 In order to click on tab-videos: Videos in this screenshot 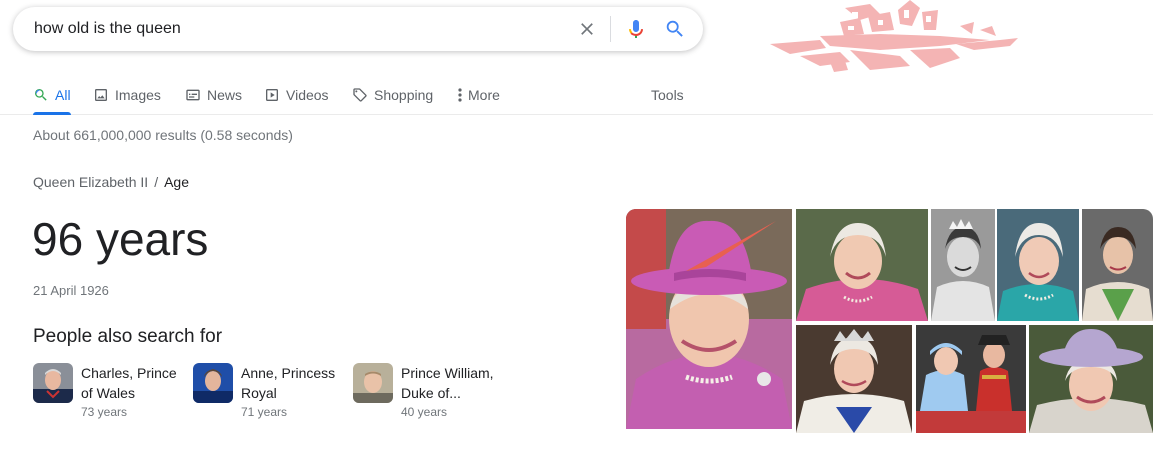, I will do `click(296, 95)`.